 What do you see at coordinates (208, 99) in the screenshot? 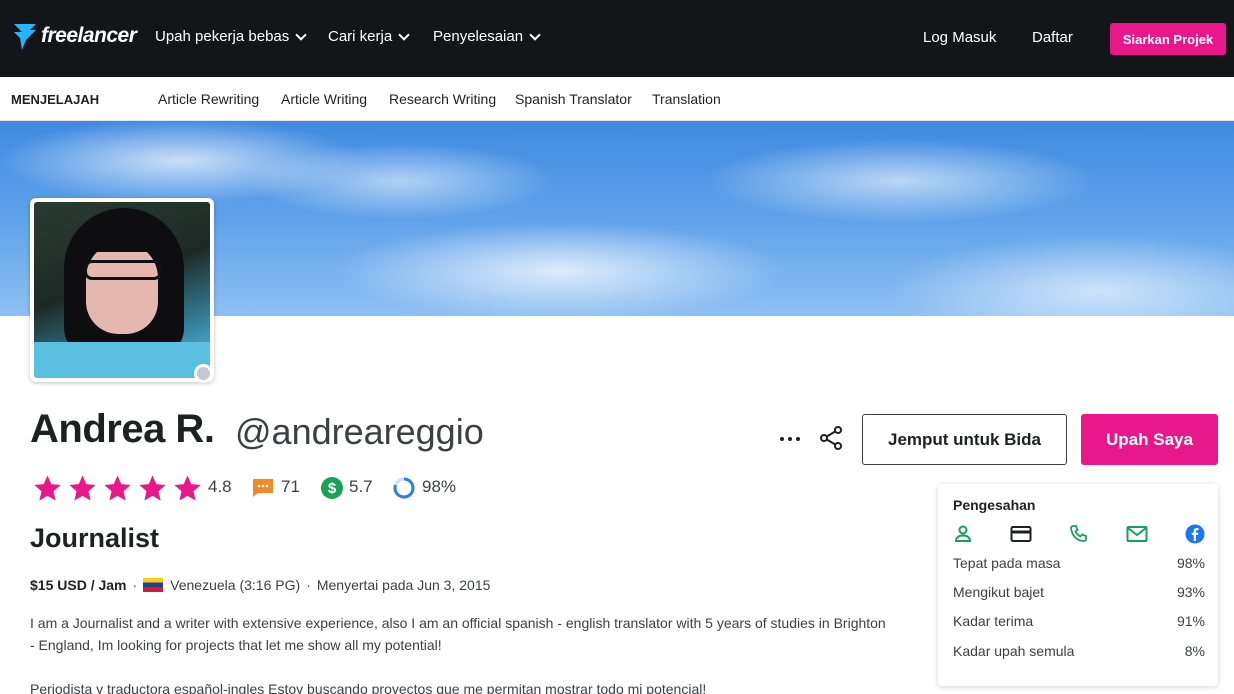
I see `explore-link-article-rewriting: Article Rewriting` at bounding box center [208, 99].